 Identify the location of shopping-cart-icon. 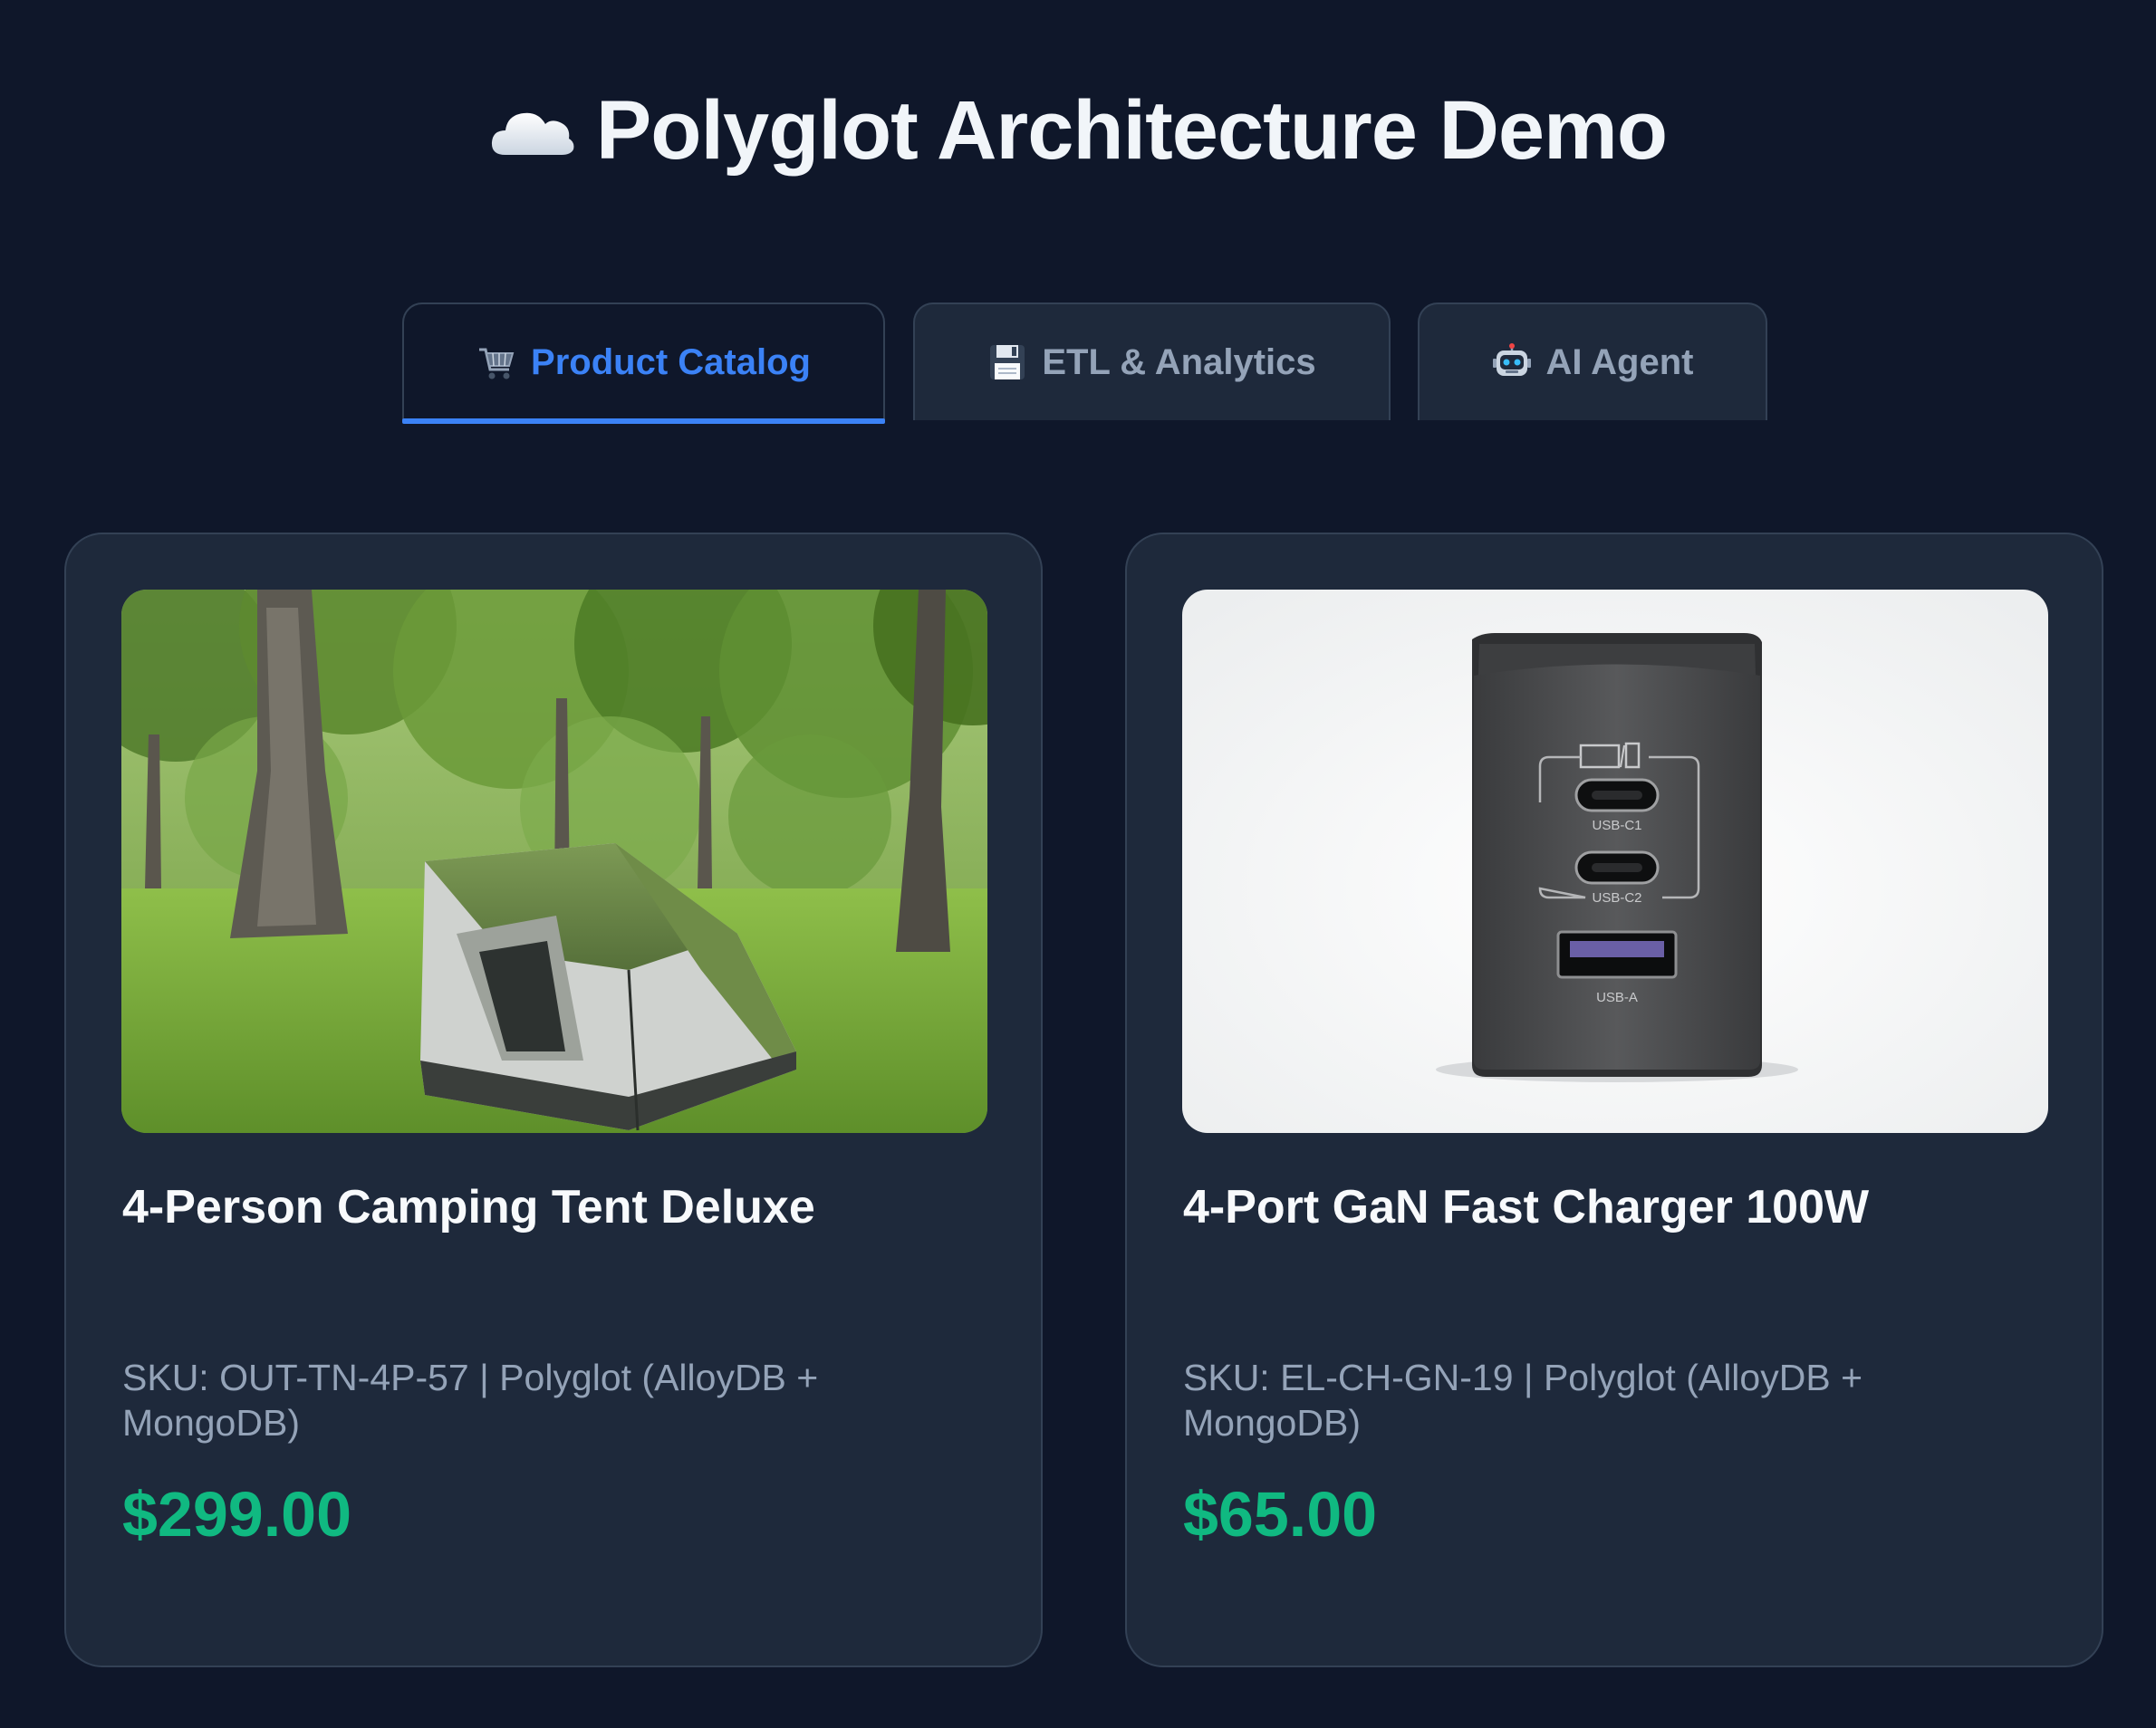
(496, 362).